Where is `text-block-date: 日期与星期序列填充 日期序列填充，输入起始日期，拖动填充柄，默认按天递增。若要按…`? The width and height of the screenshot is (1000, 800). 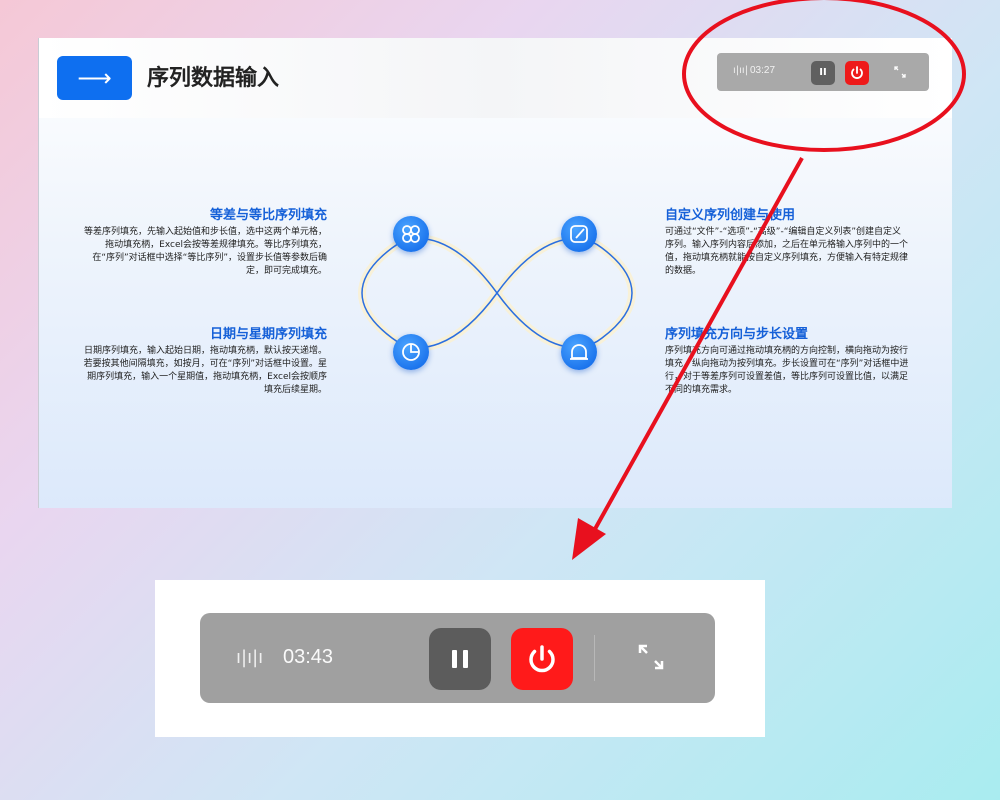
text-block-date: 日期与星期序列填充 日期序列填充，输入起始日期，拖动填充柄，默认按天递增。若要按… is located at coordinates (205, 360).